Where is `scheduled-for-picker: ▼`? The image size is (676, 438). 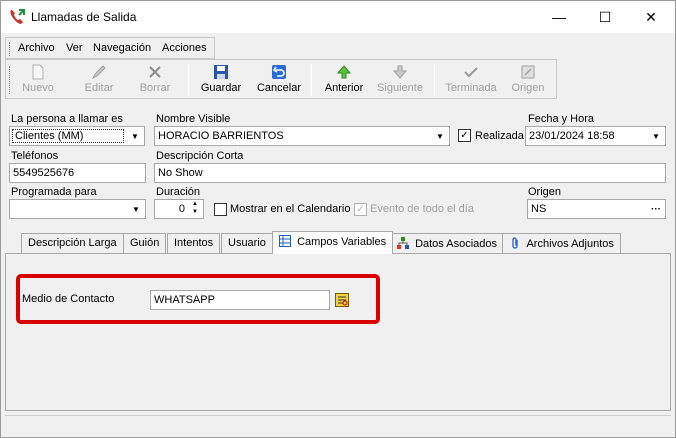
scheduled-for-picker: ▼ is located at coordinates (77, 209).